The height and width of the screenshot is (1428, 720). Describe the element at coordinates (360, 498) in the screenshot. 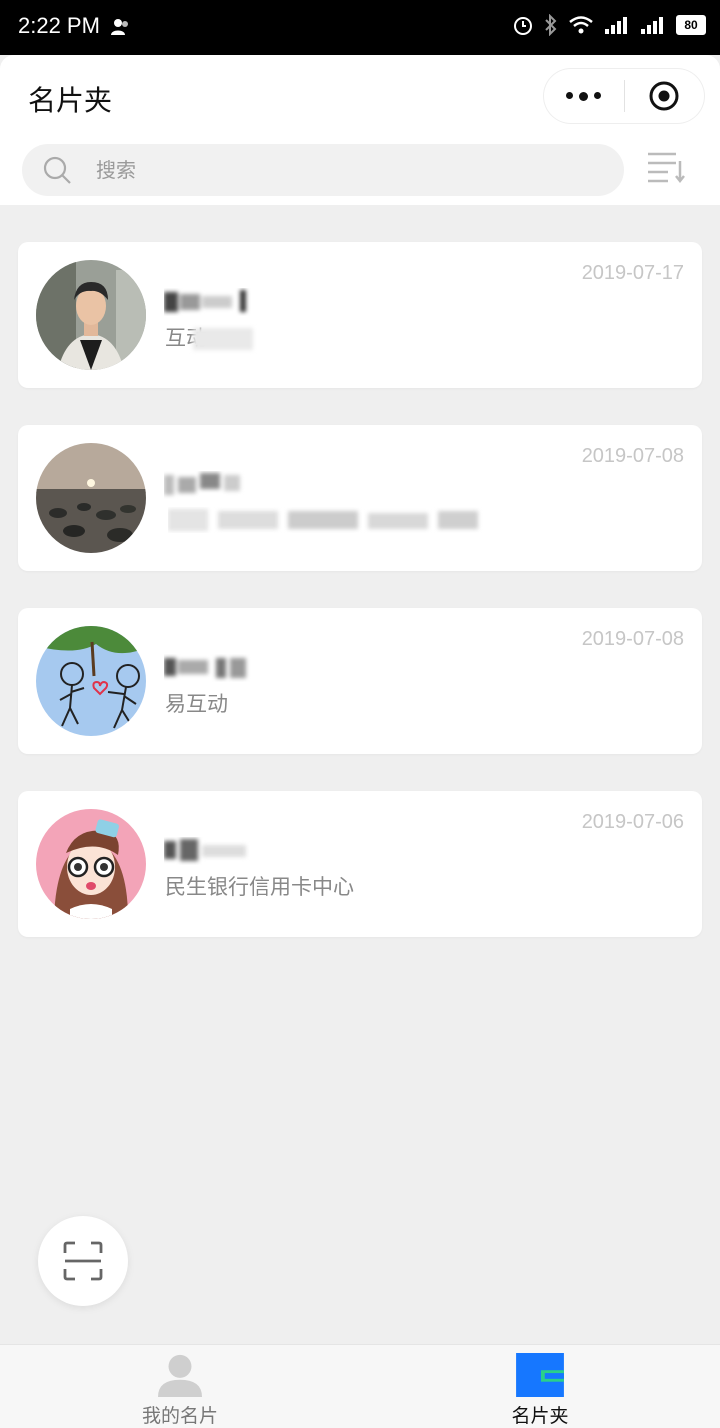

I see `list-item: 2019-07-08` at that location.